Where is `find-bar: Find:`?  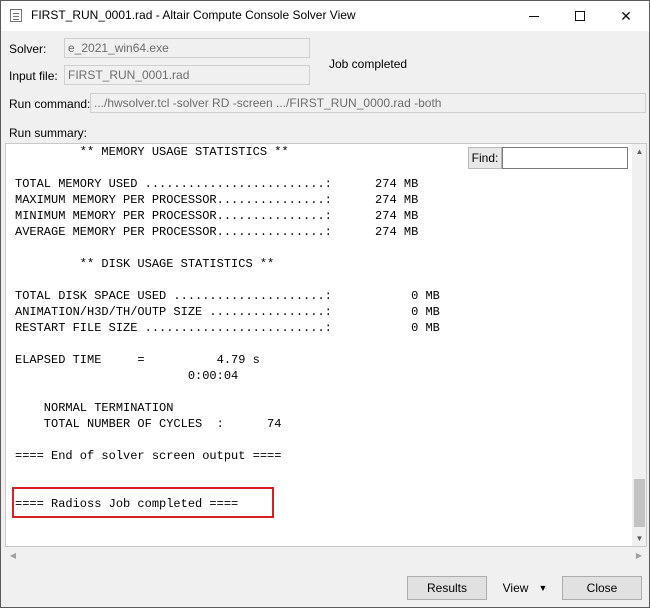
find-bar: Find: is located at coordinates (551, 158).